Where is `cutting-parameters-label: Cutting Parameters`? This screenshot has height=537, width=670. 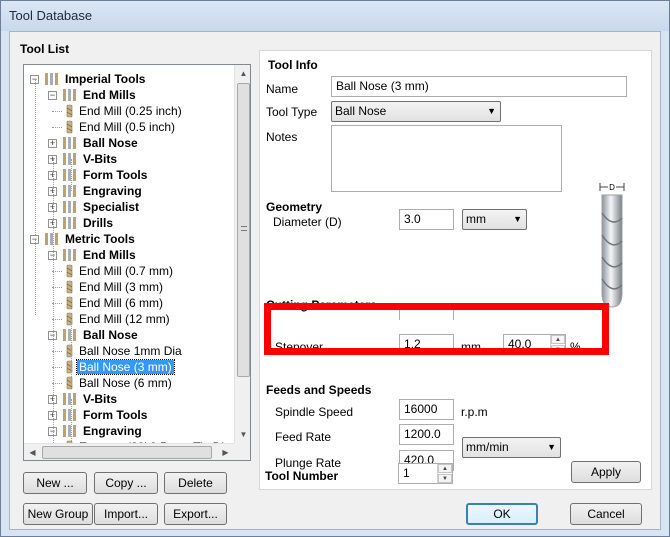 cutting-parameters-label: Cutting Parameters is located at coordinates (321, 305).